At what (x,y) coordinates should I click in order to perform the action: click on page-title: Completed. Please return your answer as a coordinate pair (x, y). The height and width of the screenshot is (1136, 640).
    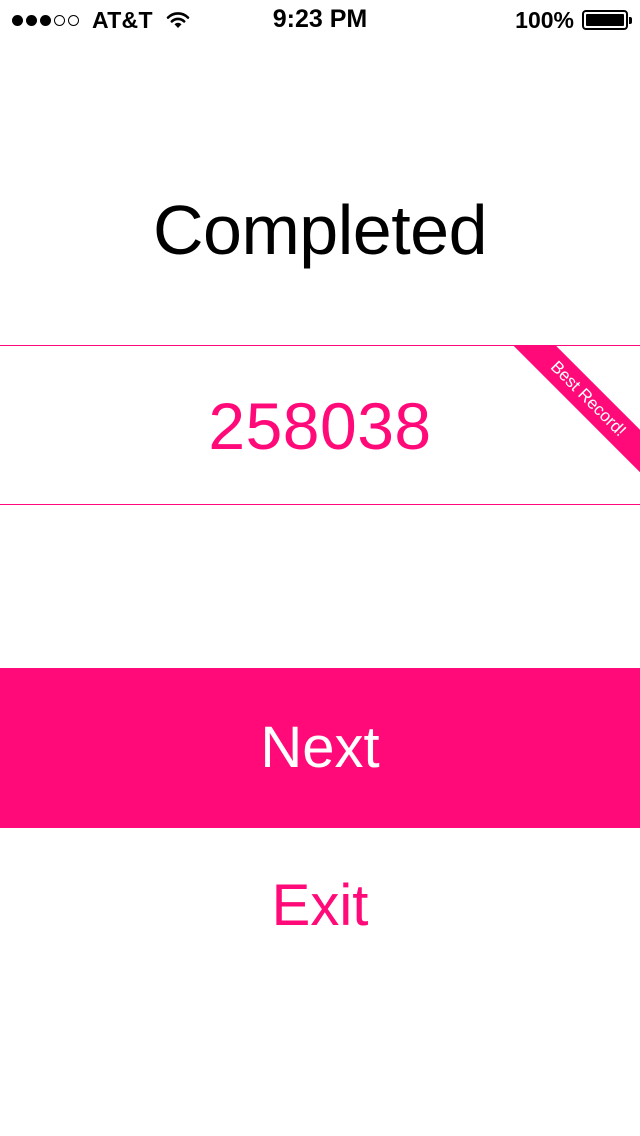
    Looking at the image, I should click on (320, 230).